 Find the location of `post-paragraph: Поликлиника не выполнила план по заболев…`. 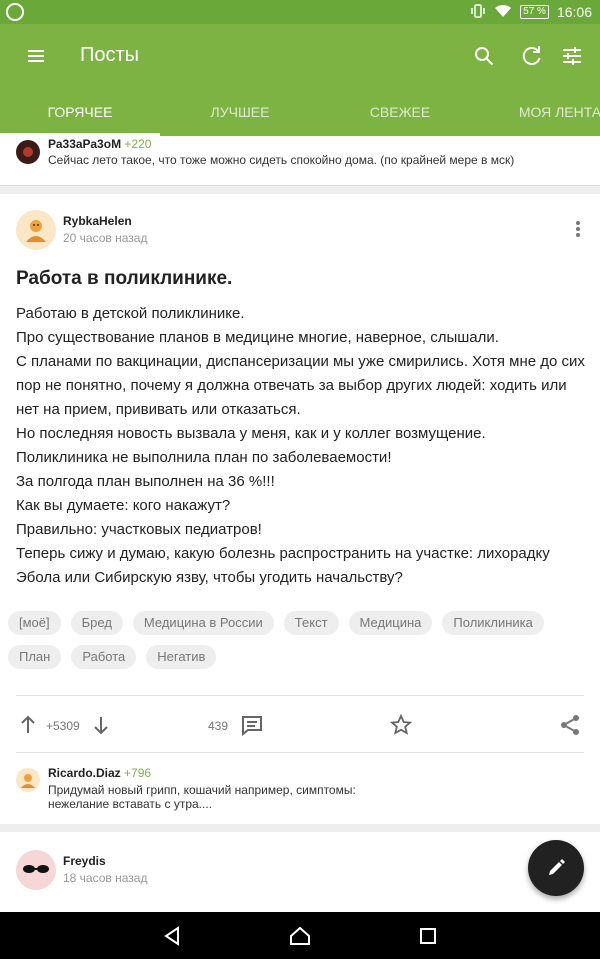

post-paragraph: Поликлиника не выполнила план по заболев… is located at coordinates (204, 457).